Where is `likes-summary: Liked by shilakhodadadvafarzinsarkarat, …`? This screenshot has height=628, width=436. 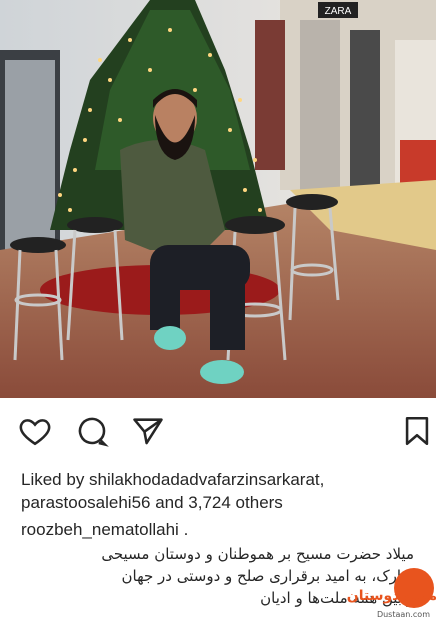 likes-summary: Liked by shilakhodadadvafarzinsarkarat, … is located at coordinates (223, 491).